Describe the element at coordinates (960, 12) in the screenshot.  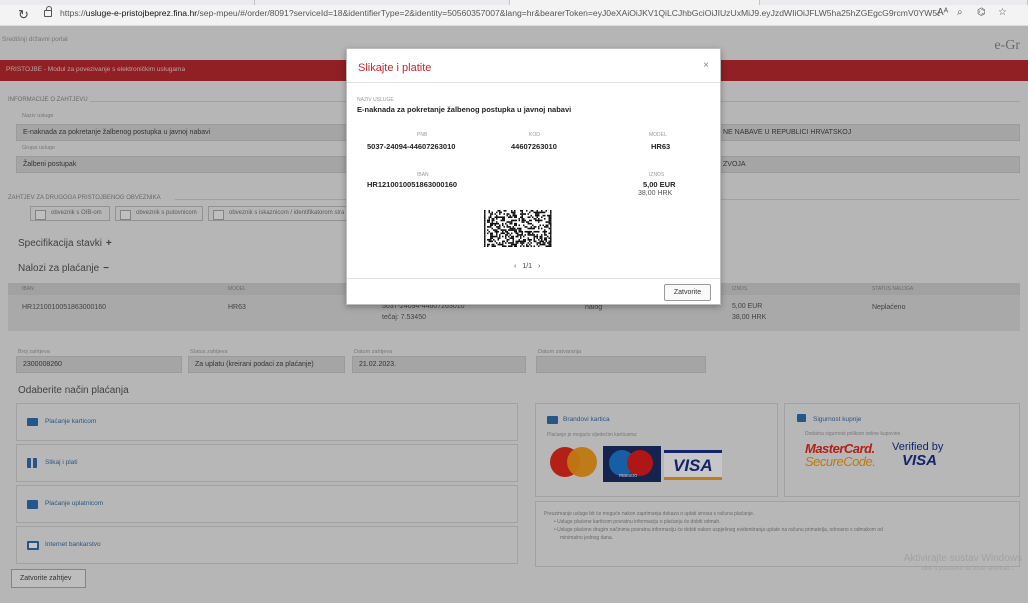
I see `zoom-icon: ⌕` at that location.